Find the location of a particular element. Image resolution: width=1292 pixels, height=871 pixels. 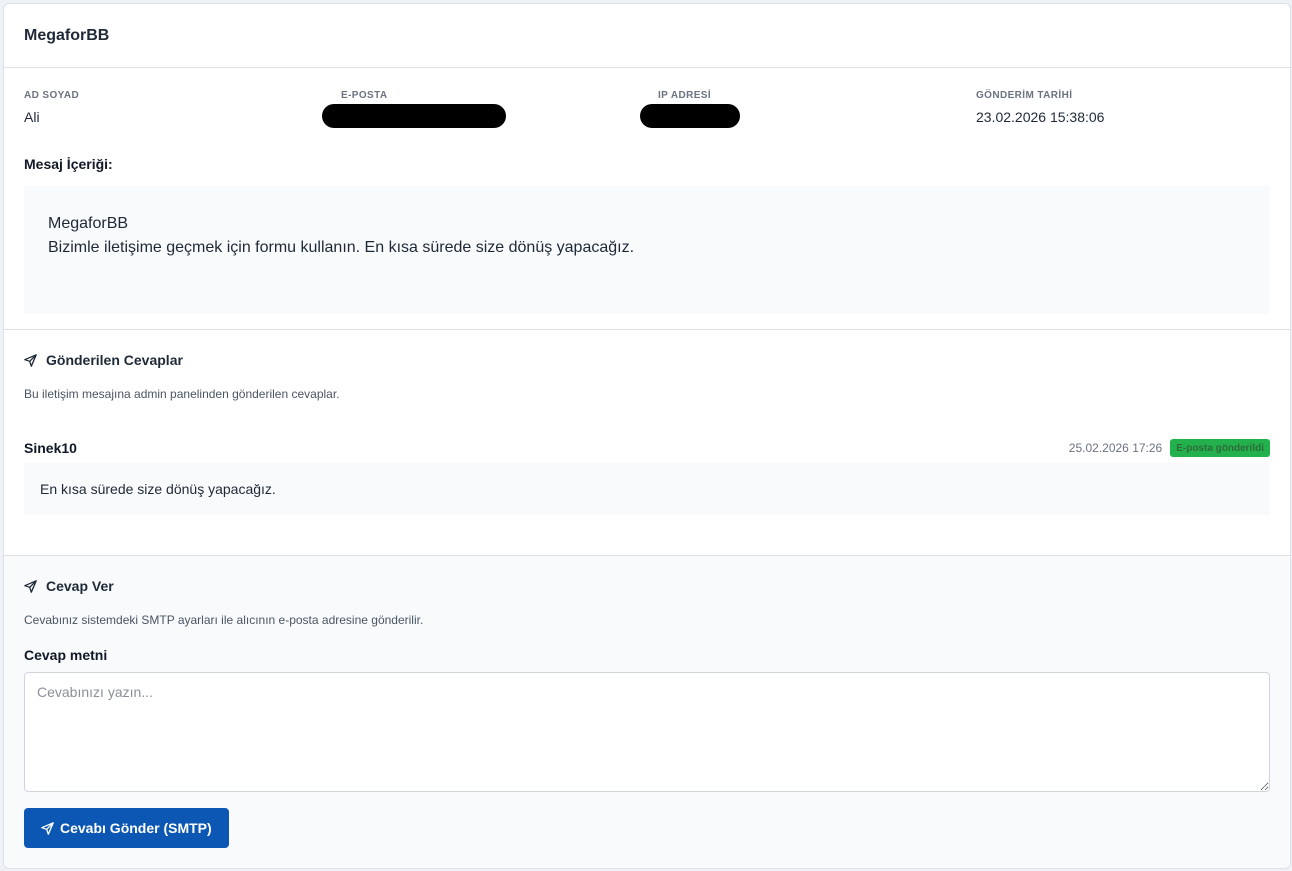

email-label: E-POSTA is located at coordinates (364, 95).